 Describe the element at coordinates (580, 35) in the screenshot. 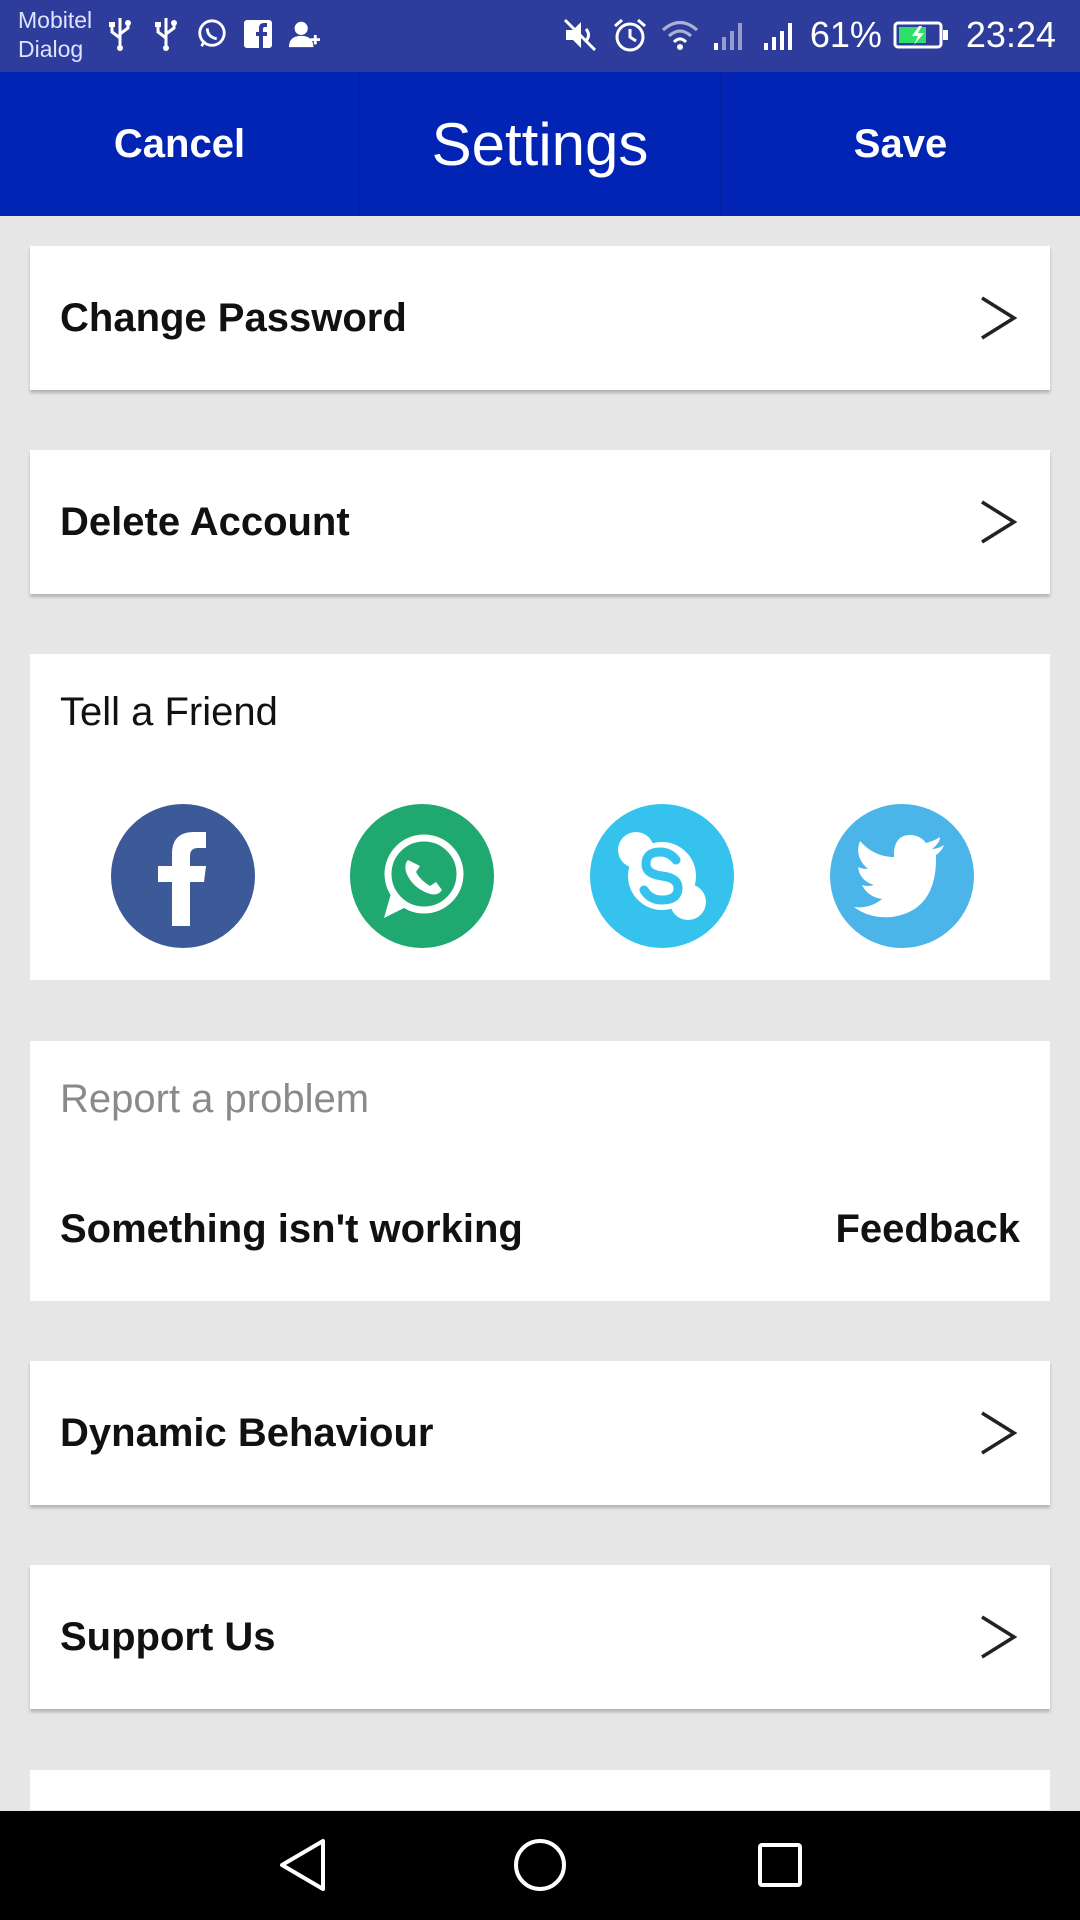

I see `mute-icon` at that location.